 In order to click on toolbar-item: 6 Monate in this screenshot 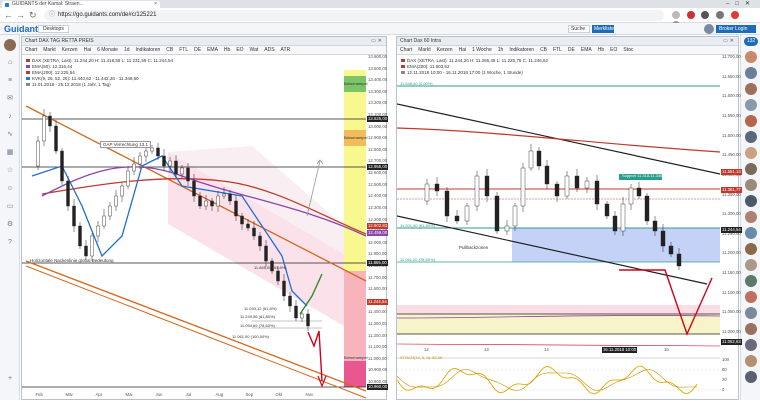, I will do `click(107, 50)`.